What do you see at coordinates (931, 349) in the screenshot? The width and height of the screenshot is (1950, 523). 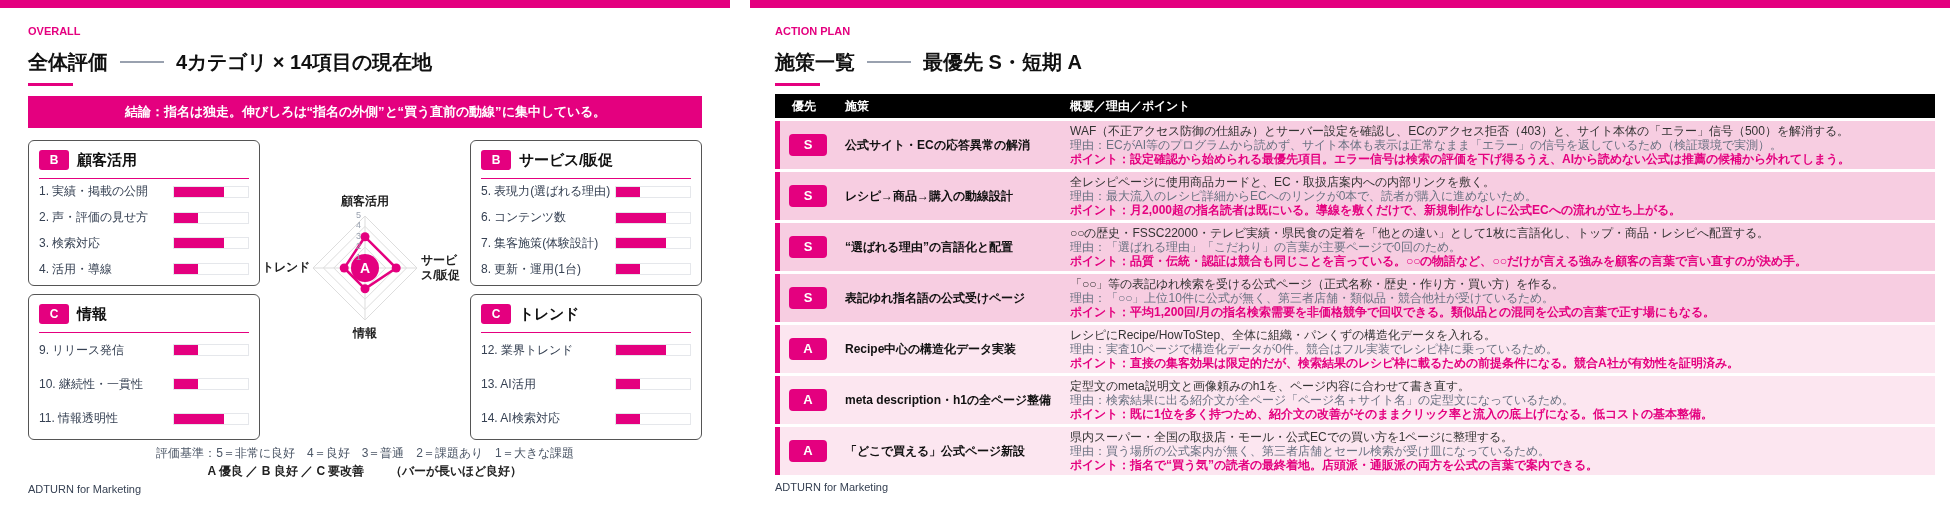 I see `measure-title: Recipe中心の構造化データ実装` at bounding box center [931, 349].